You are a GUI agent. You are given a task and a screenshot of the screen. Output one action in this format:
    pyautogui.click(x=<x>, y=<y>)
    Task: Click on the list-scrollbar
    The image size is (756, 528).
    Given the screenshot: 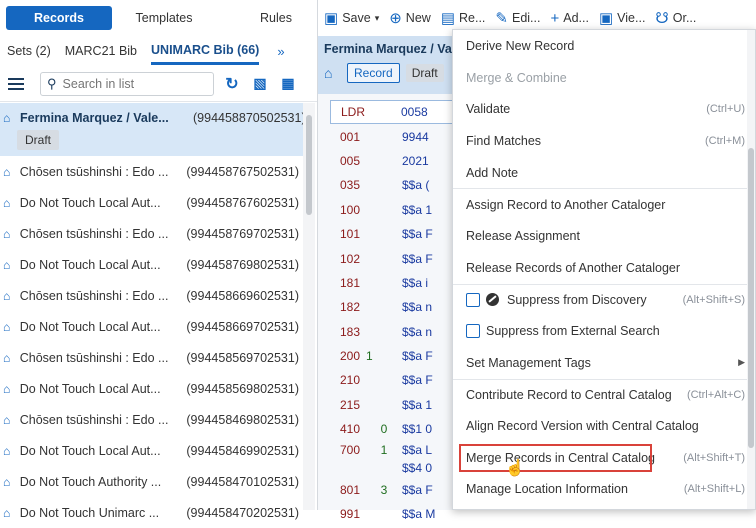 What is the action you would take?
    pyautogui.click(x=309, y=306)
    